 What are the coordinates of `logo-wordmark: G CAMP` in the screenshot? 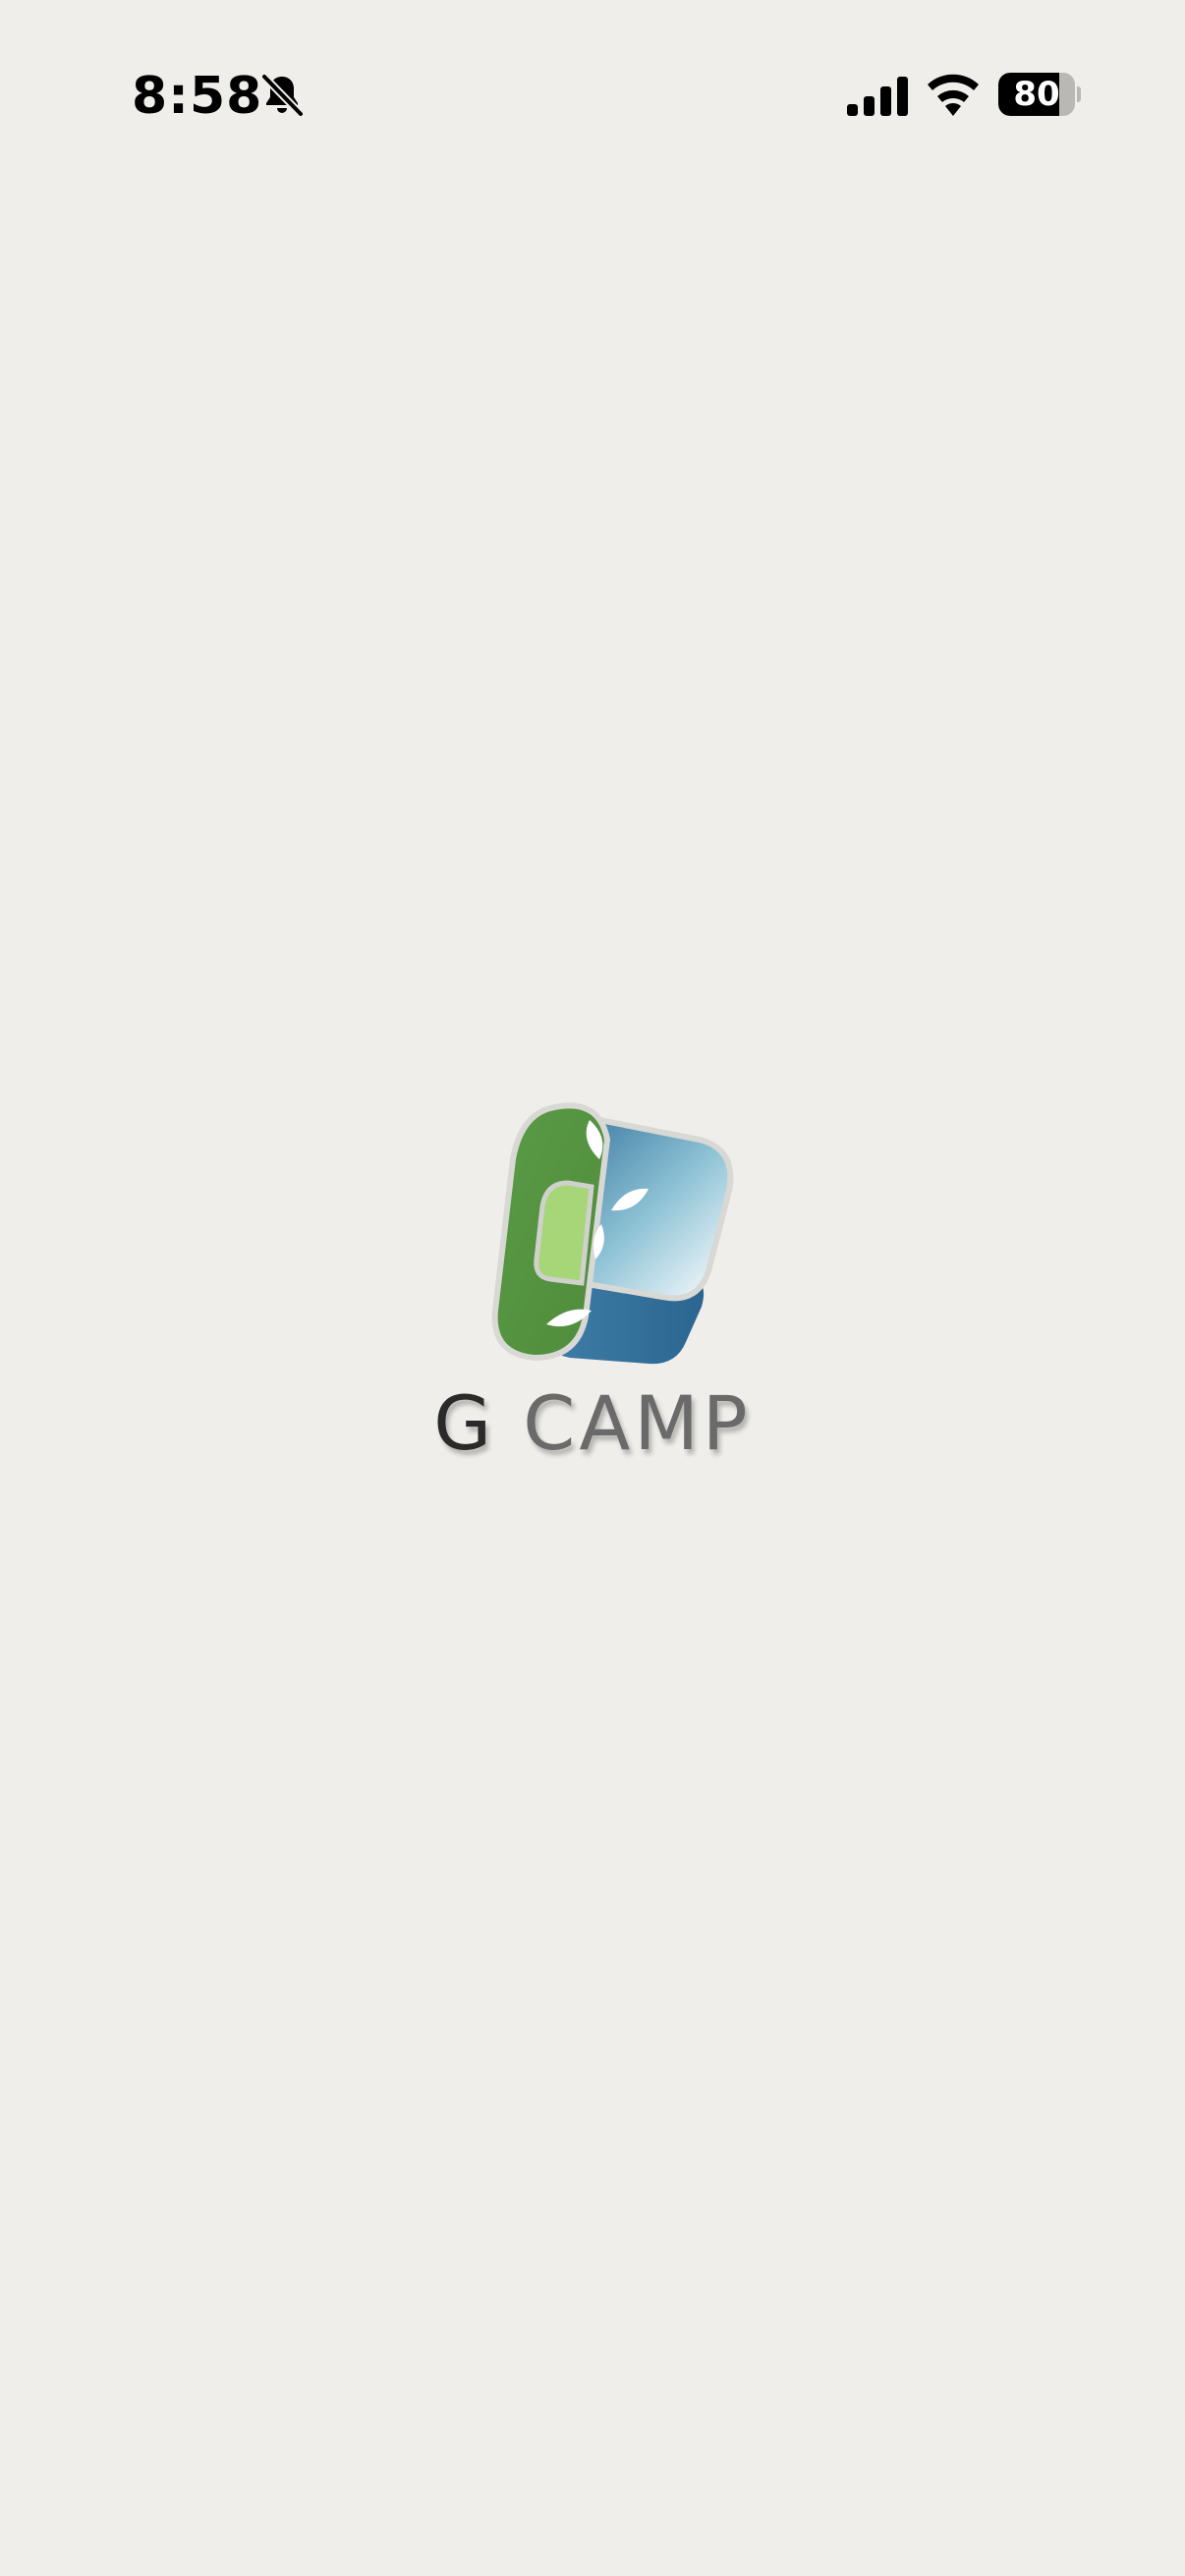 It's located at (592, 1423).